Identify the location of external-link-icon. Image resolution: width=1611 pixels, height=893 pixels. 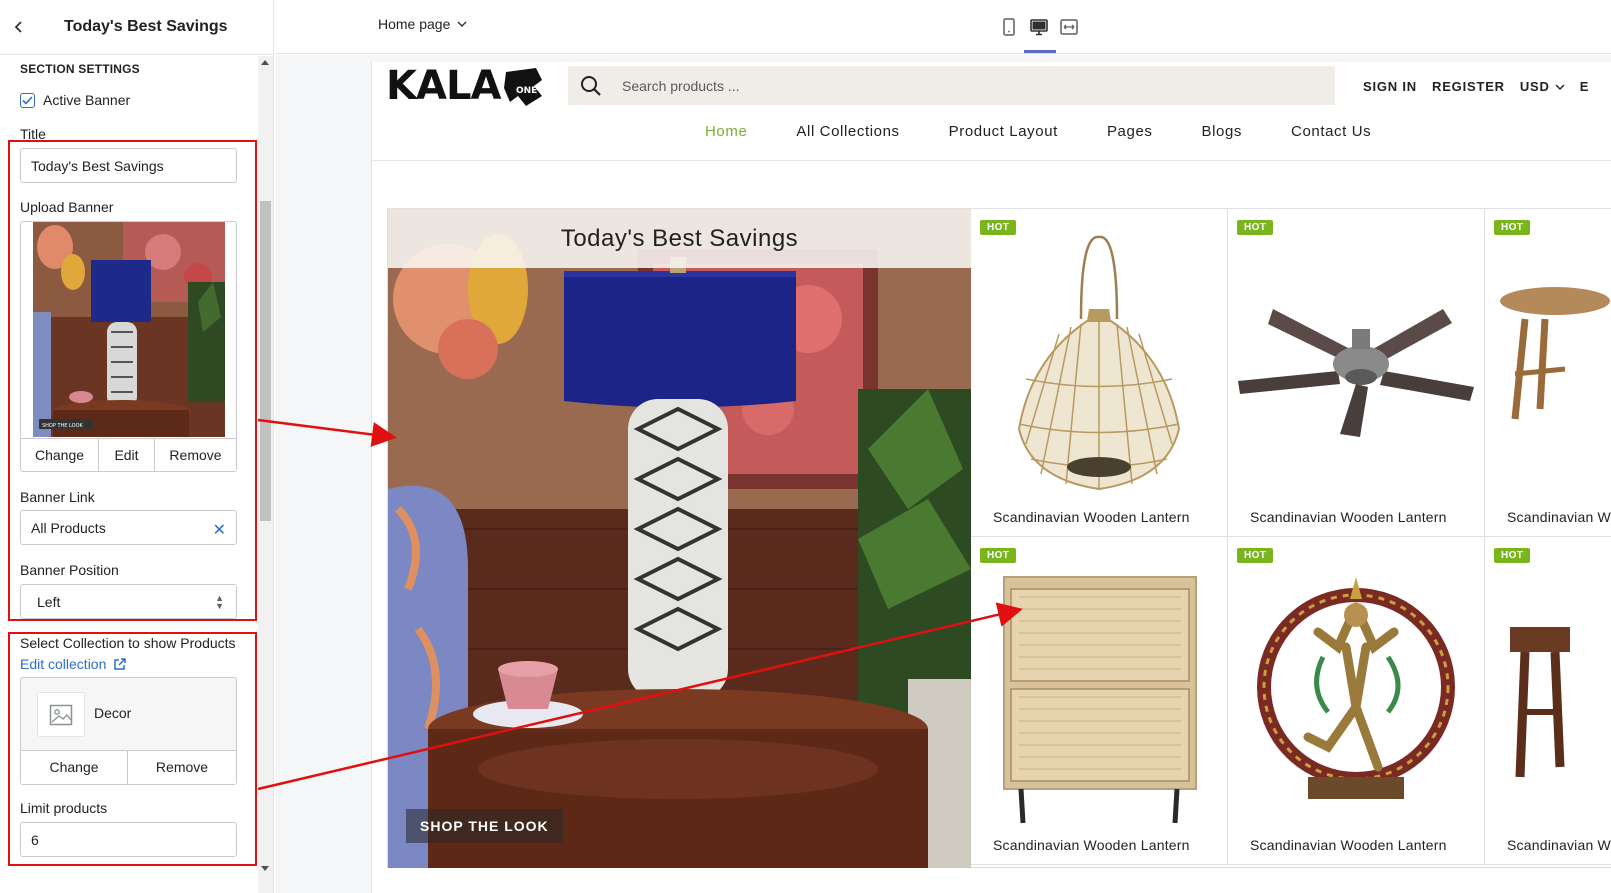
(120, 664).